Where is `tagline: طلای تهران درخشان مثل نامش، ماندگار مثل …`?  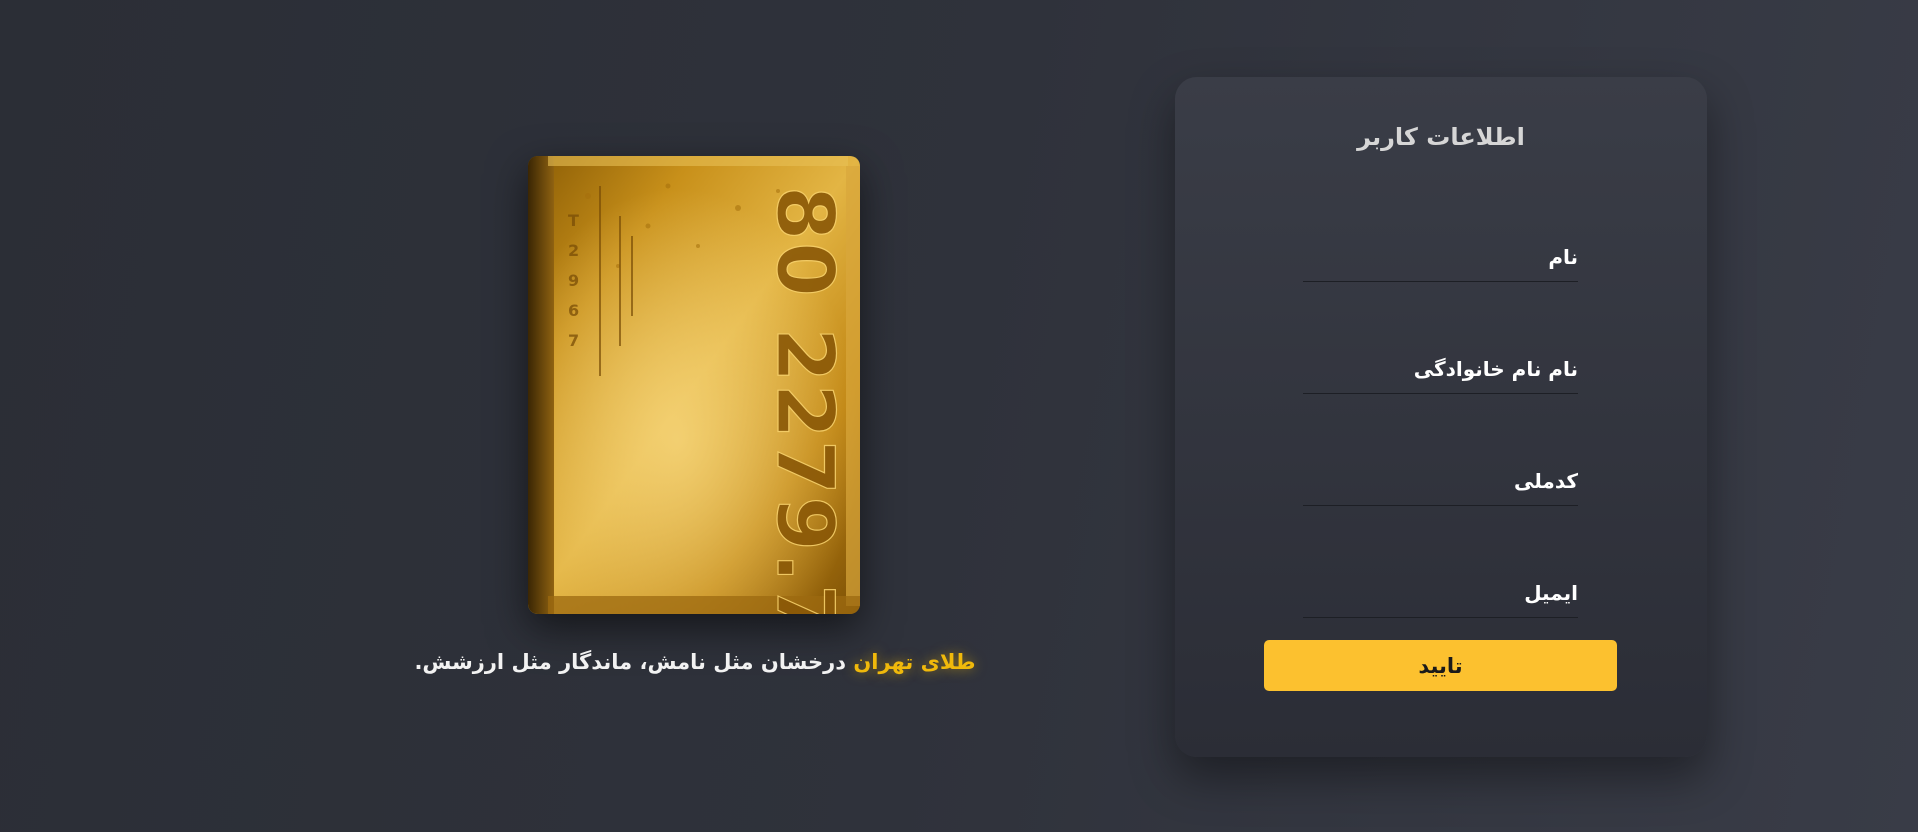 tagline: طلای تهران درخشان مثل نامش، ماندگار مثل … is located at coordinates (695, 662).